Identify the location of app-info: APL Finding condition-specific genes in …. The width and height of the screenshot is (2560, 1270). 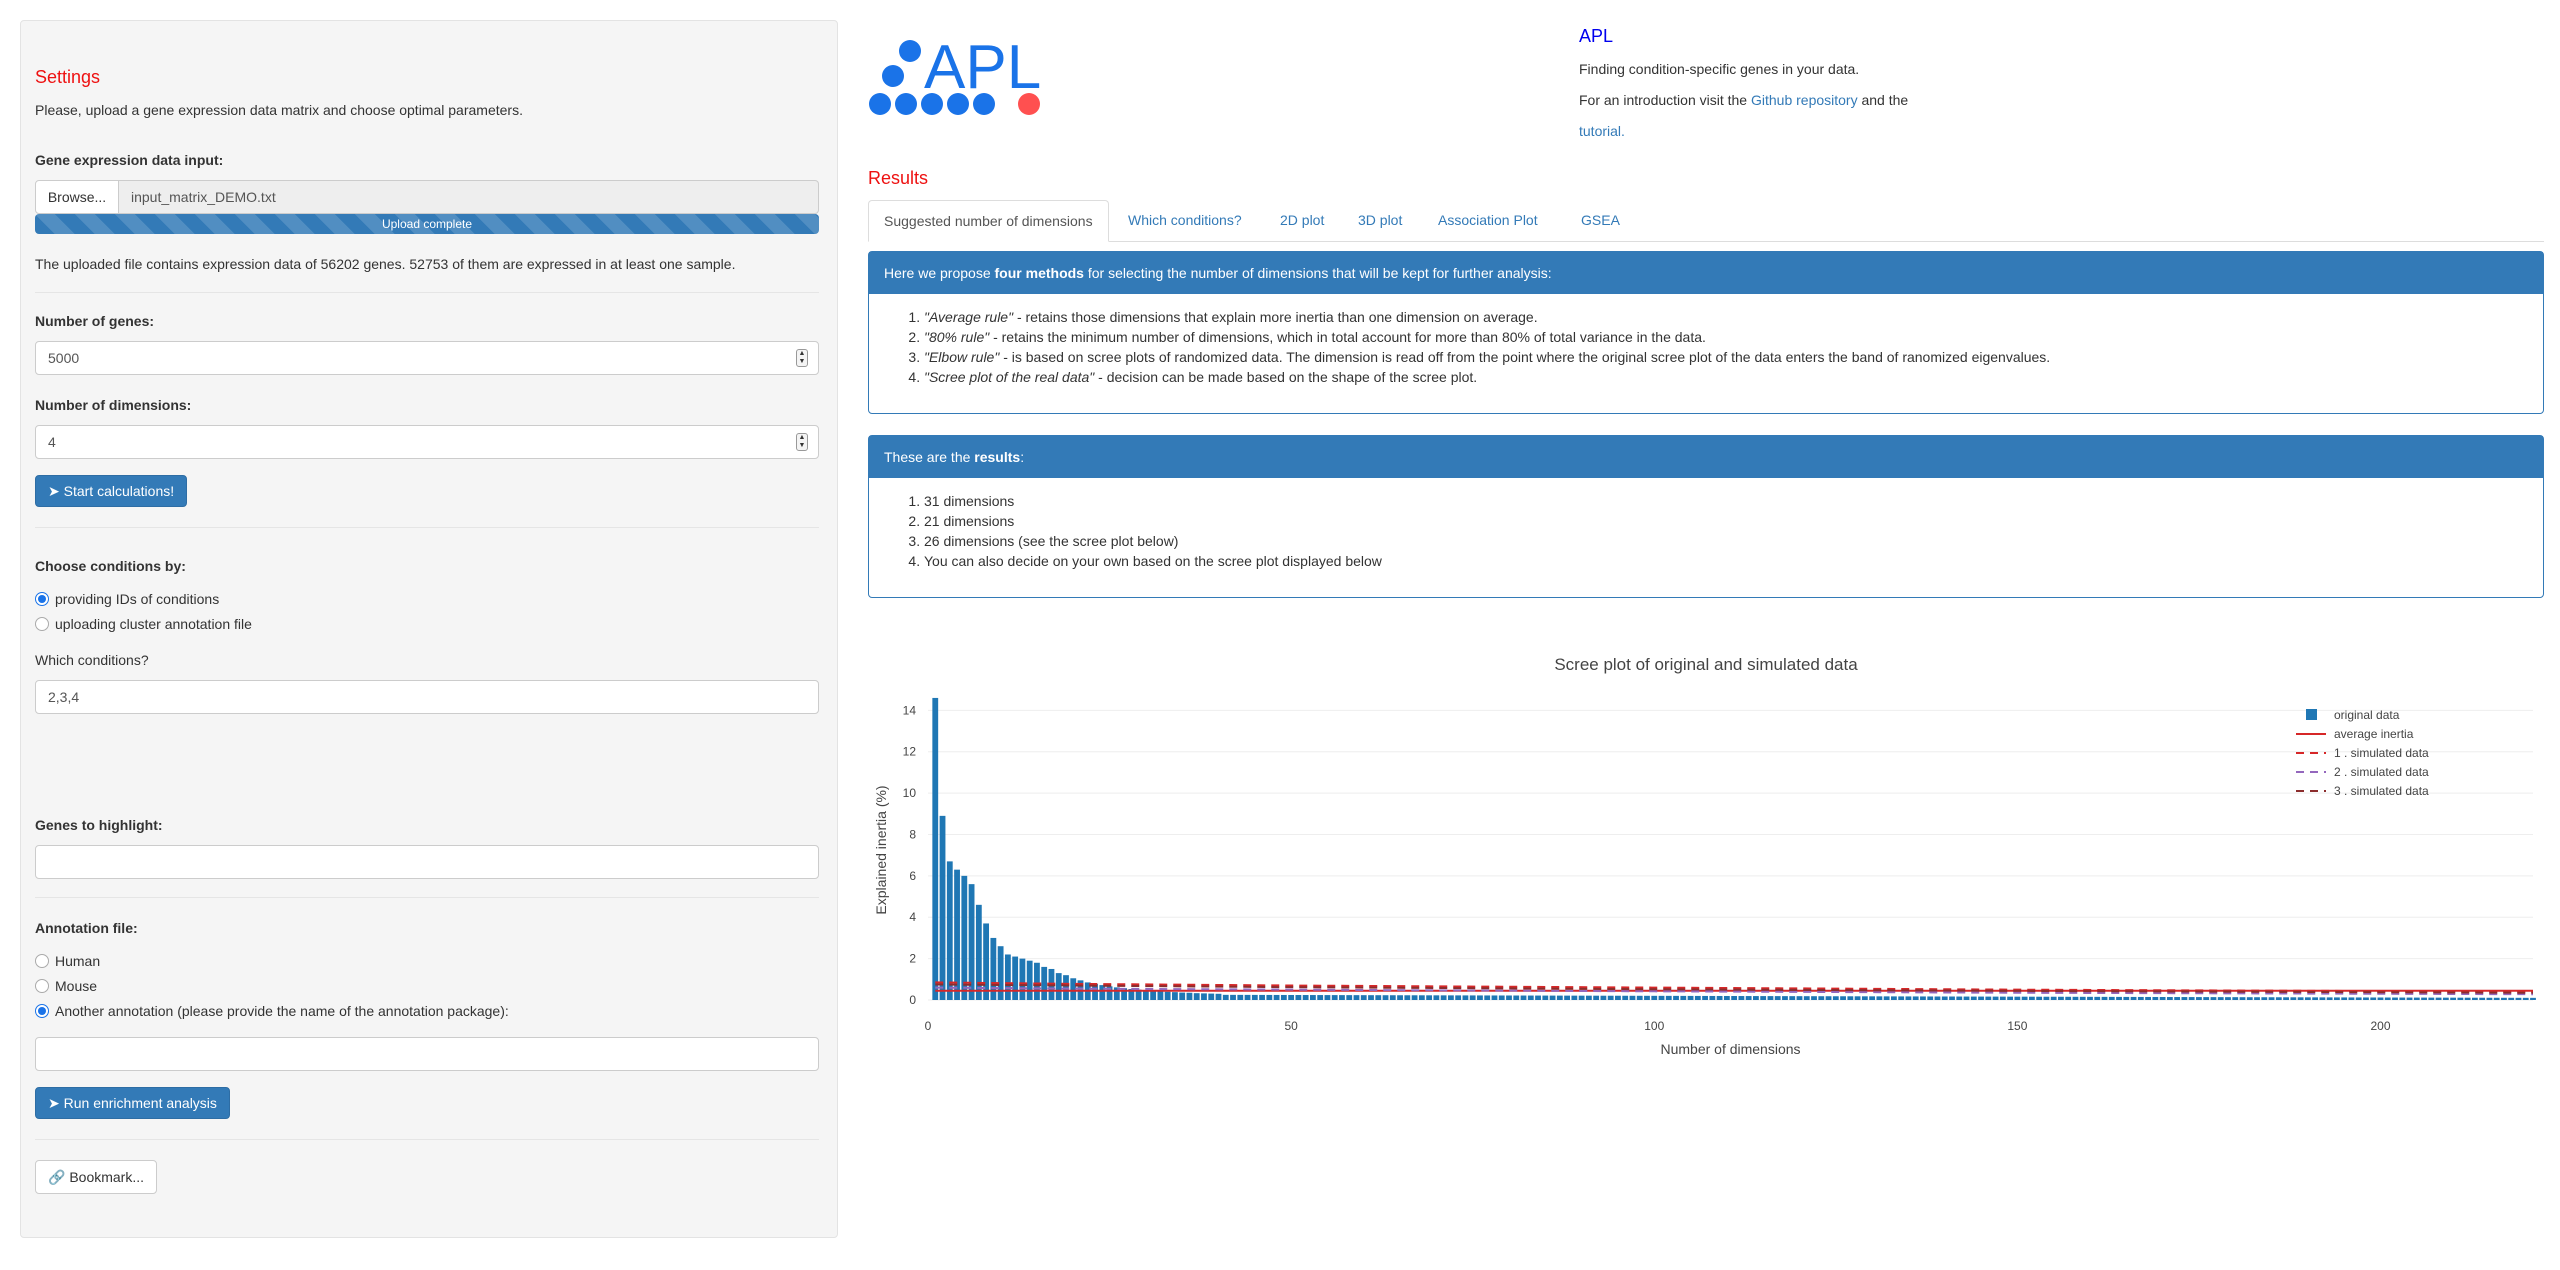
(1743, 90).